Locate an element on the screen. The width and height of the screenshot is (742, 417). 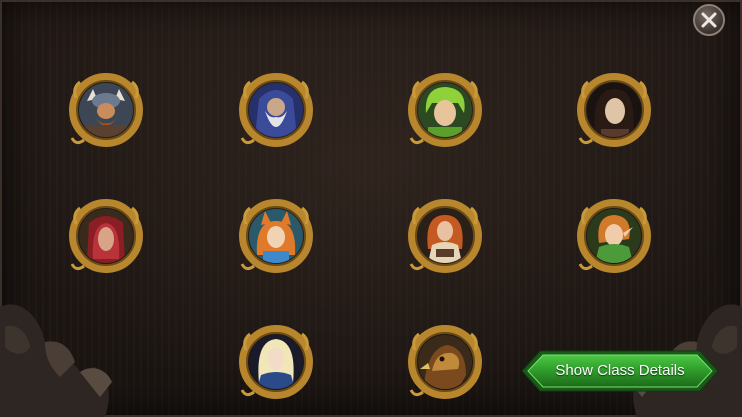
class-portrait-fox-eared-girl is located at coordinates (276, 236).